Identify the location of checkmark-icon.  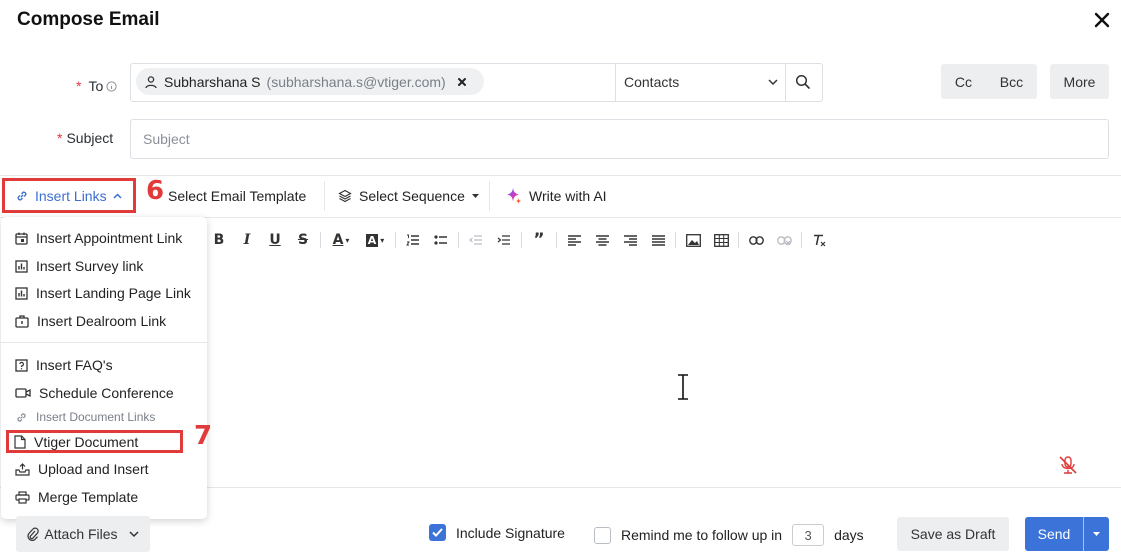
(437, 532).